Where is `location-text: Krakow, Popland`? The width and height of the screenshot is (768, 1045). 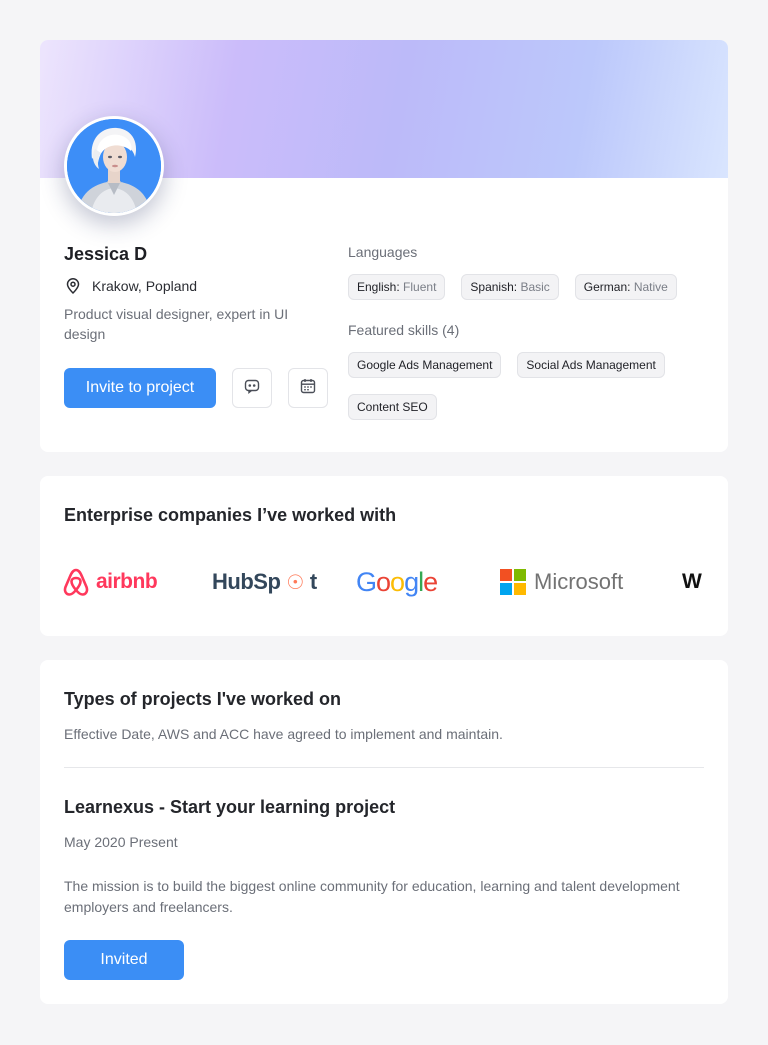
location-text: Krakow, Popland is located at coordinates (145, 286).